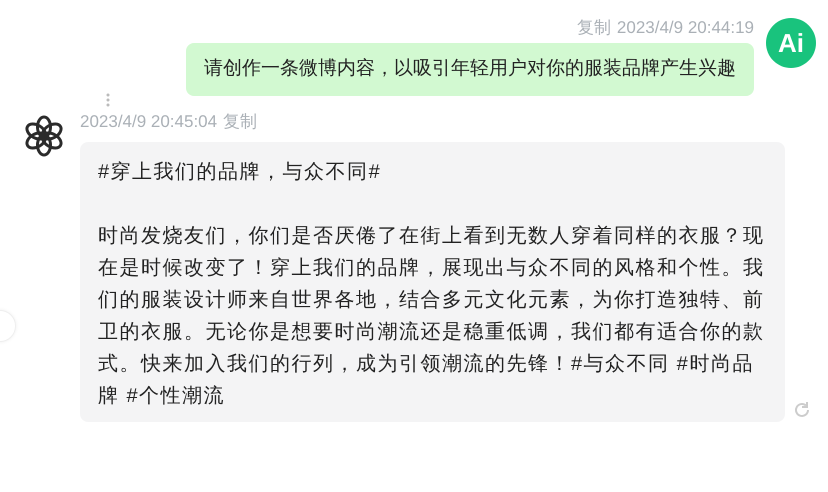 The height and width of the screenshot is (492, 828). I want to click on timestamp: 2023/4/9 20:44:19, so click(685, 28).